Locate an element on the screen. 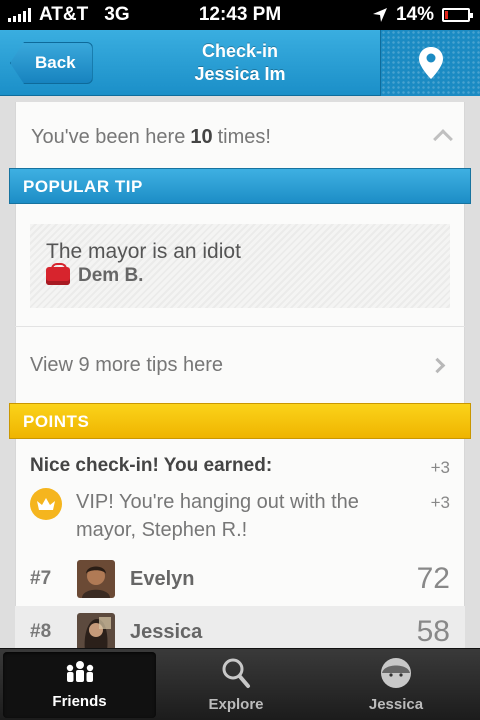 This screenshot has height=720, width=480. map-button is located at coordinates (430, 63).